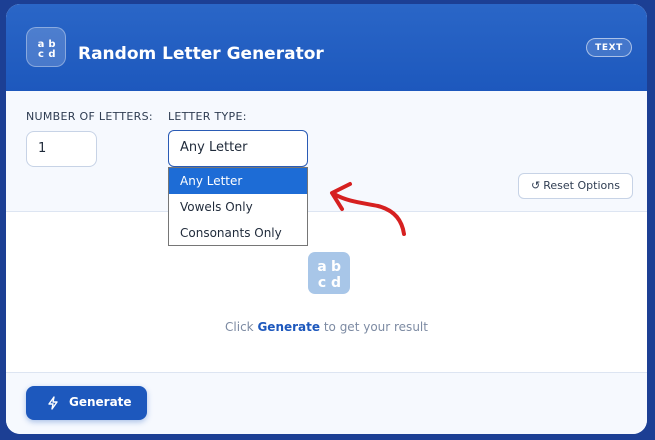 This screenshot has height=440, width=655. What do you see at coordinates (238, 233) in the screenshot?
I see `option-consonants-only: Consonants Only` at bounding box center [238, 233].